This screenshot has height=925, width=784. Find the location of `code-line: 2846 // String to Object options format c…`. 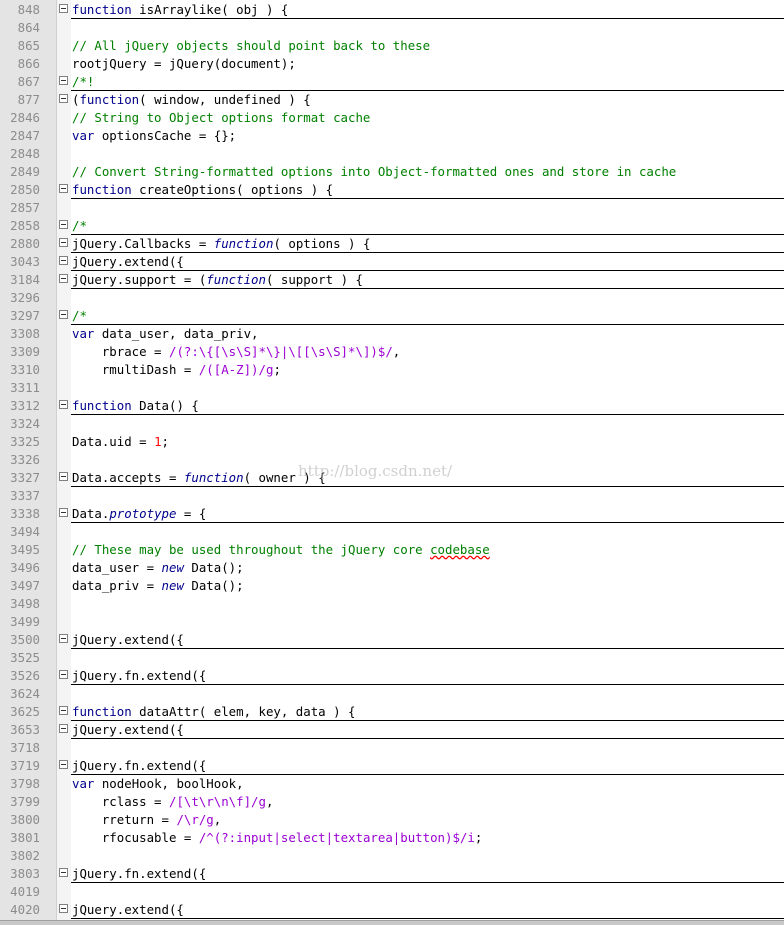

code-line: 2846 // String to Object options format c… is located at coordinates (392, 118).